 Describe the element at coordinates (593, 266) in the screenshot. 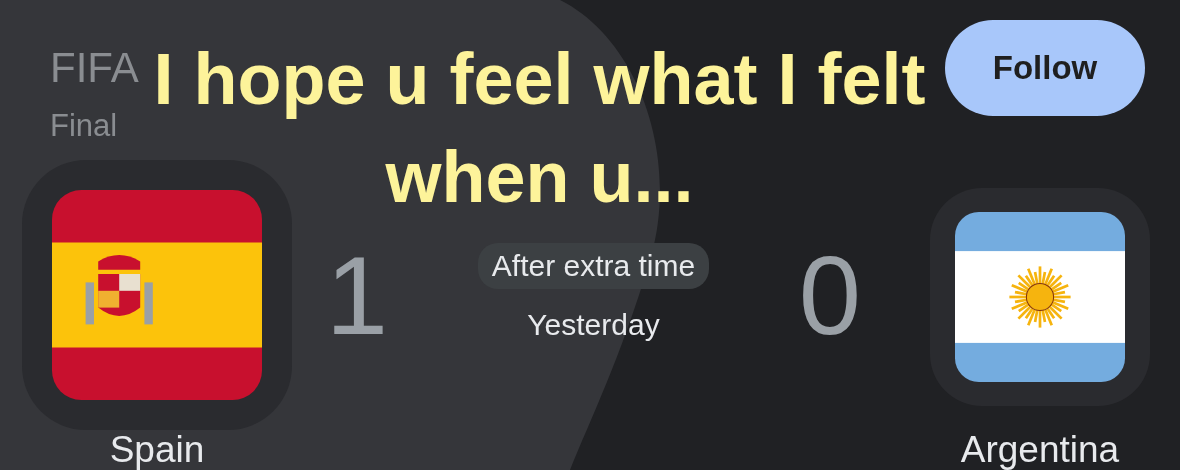

I see `status-badge: After extra time` at that location.